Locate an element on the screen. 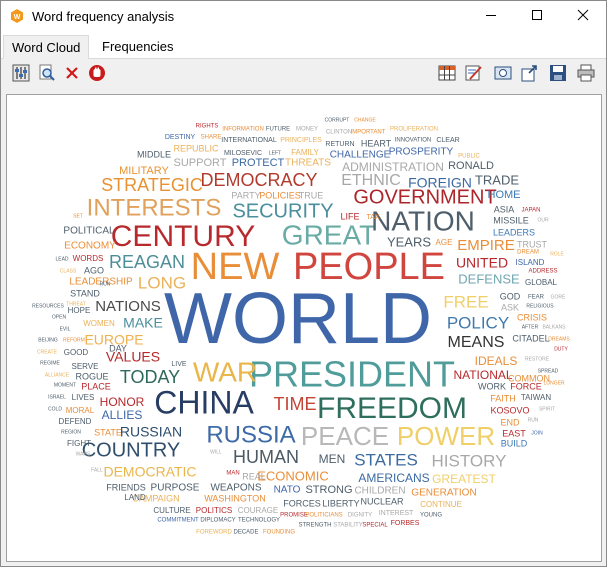  cloud-word: EMPIRE is located at coordinates (486, 245).